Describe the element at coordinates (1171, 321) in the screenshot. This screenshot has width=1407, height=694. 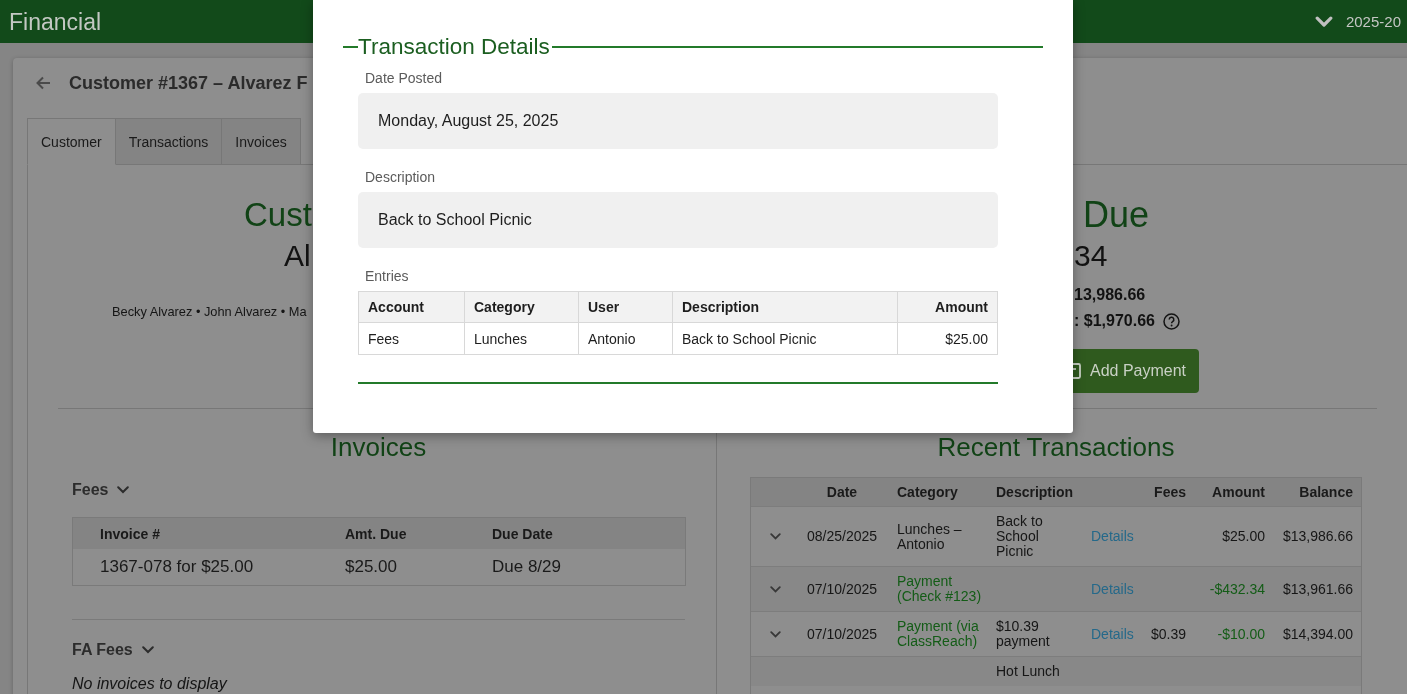
I see `help-icon` at that location.